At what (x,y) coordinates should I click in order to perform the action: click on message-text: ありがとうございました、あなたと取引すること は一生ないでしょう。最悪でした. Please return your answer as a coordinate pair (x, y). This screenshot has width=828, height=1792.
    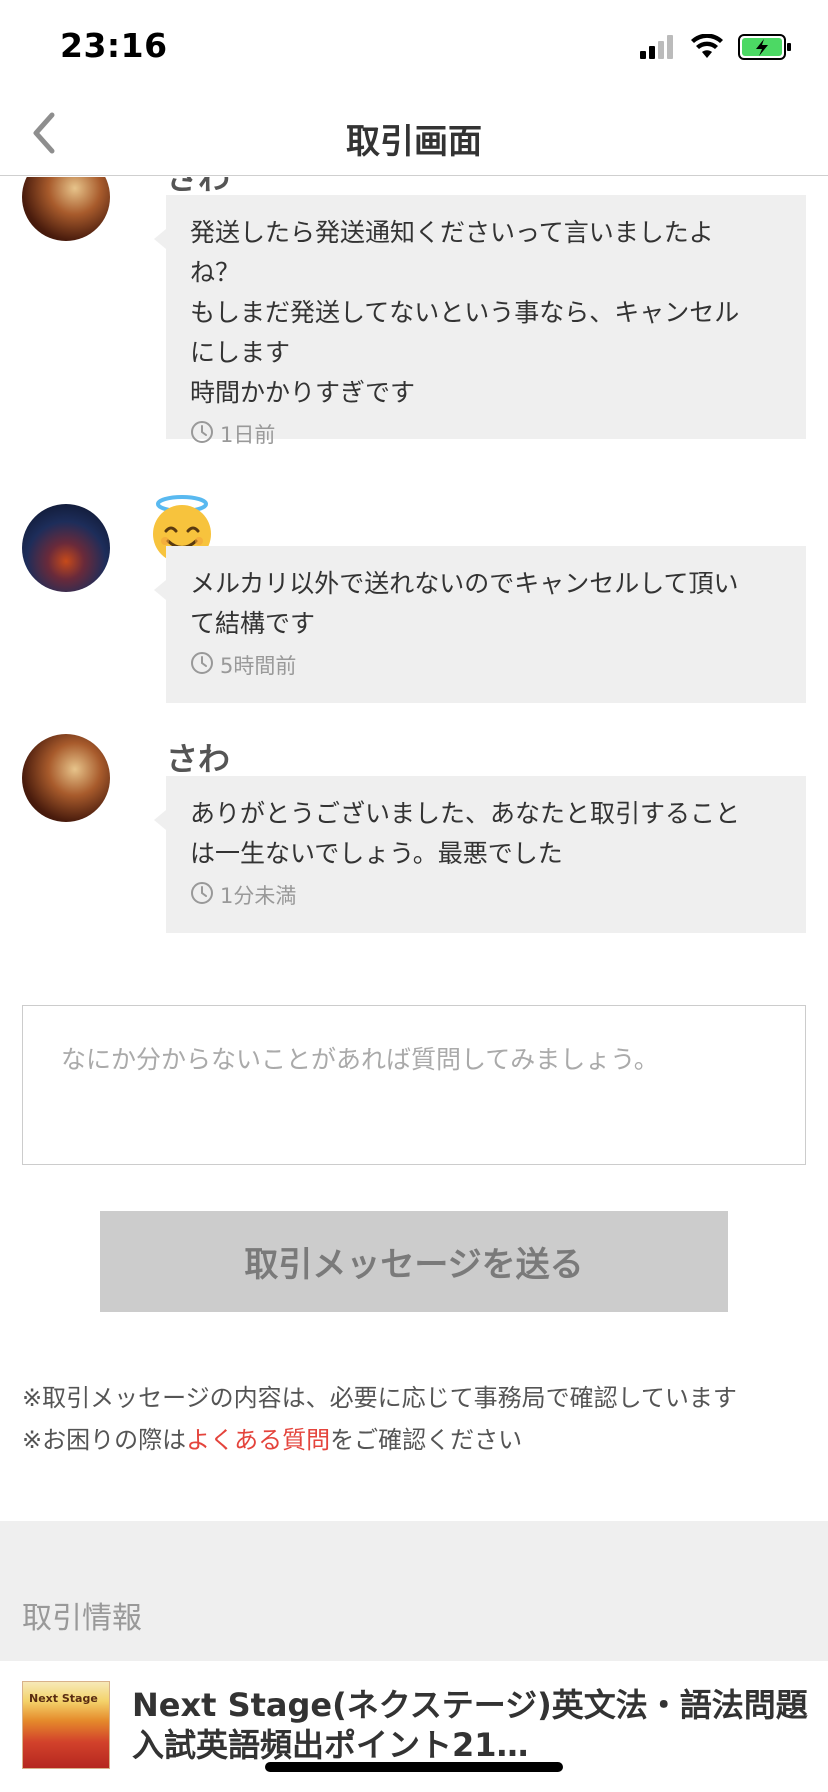
    Looking at the image, I should click on (465, 833).